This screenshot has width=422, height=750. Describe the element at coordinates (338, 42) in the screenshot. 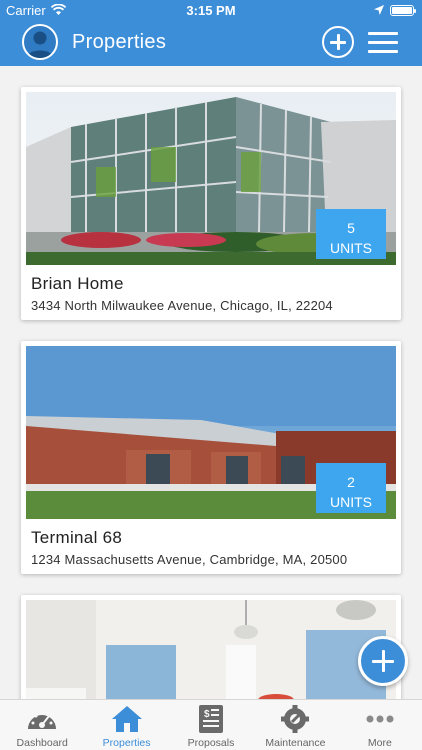

I see `add-property-button` at that location.